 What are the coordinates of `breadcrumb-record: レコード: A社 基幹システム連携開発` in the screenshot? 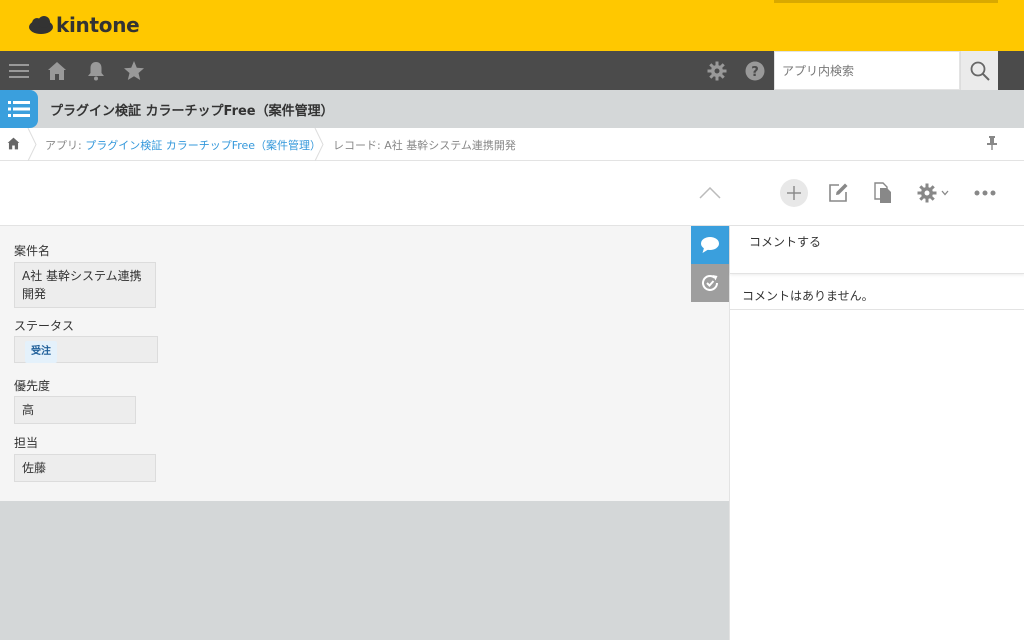 It's located at (424, 145).